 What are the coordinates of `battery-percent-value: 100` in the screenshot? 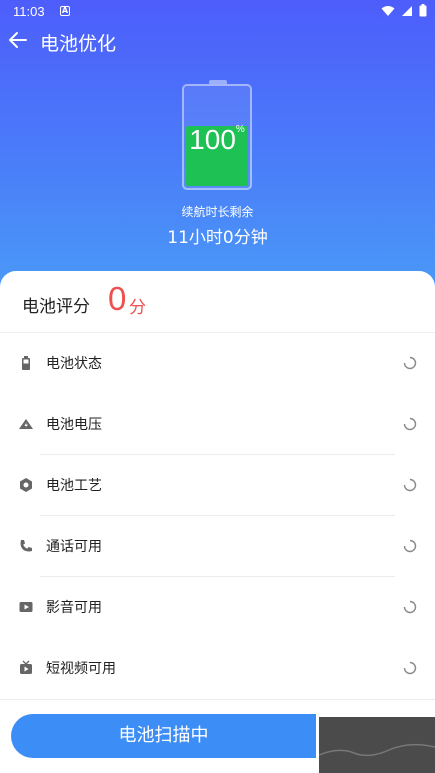 It's located at (212, 139).